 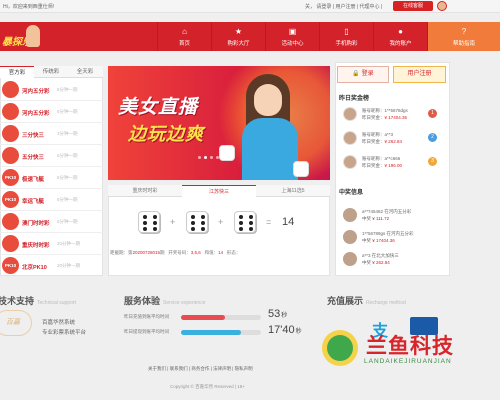 What do you see at coordinates (228, 369) in the screenshot?
I see `footer-links: 关于我们 | 联系我们 | 商务合作 | 法律声明 | 隐私声明` at bounding box center [228, 369].